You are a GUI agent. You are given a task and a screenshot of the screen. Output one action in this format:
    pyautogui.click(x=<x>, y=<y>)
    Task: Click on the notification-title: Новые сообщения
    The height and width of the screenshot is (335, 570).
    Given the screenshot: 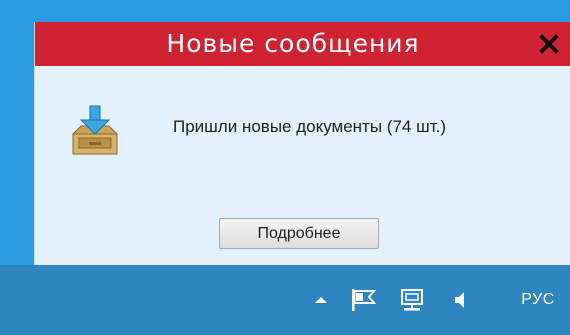 What is the action you would take?
    pyautogui.click(x=293, y=43)
    